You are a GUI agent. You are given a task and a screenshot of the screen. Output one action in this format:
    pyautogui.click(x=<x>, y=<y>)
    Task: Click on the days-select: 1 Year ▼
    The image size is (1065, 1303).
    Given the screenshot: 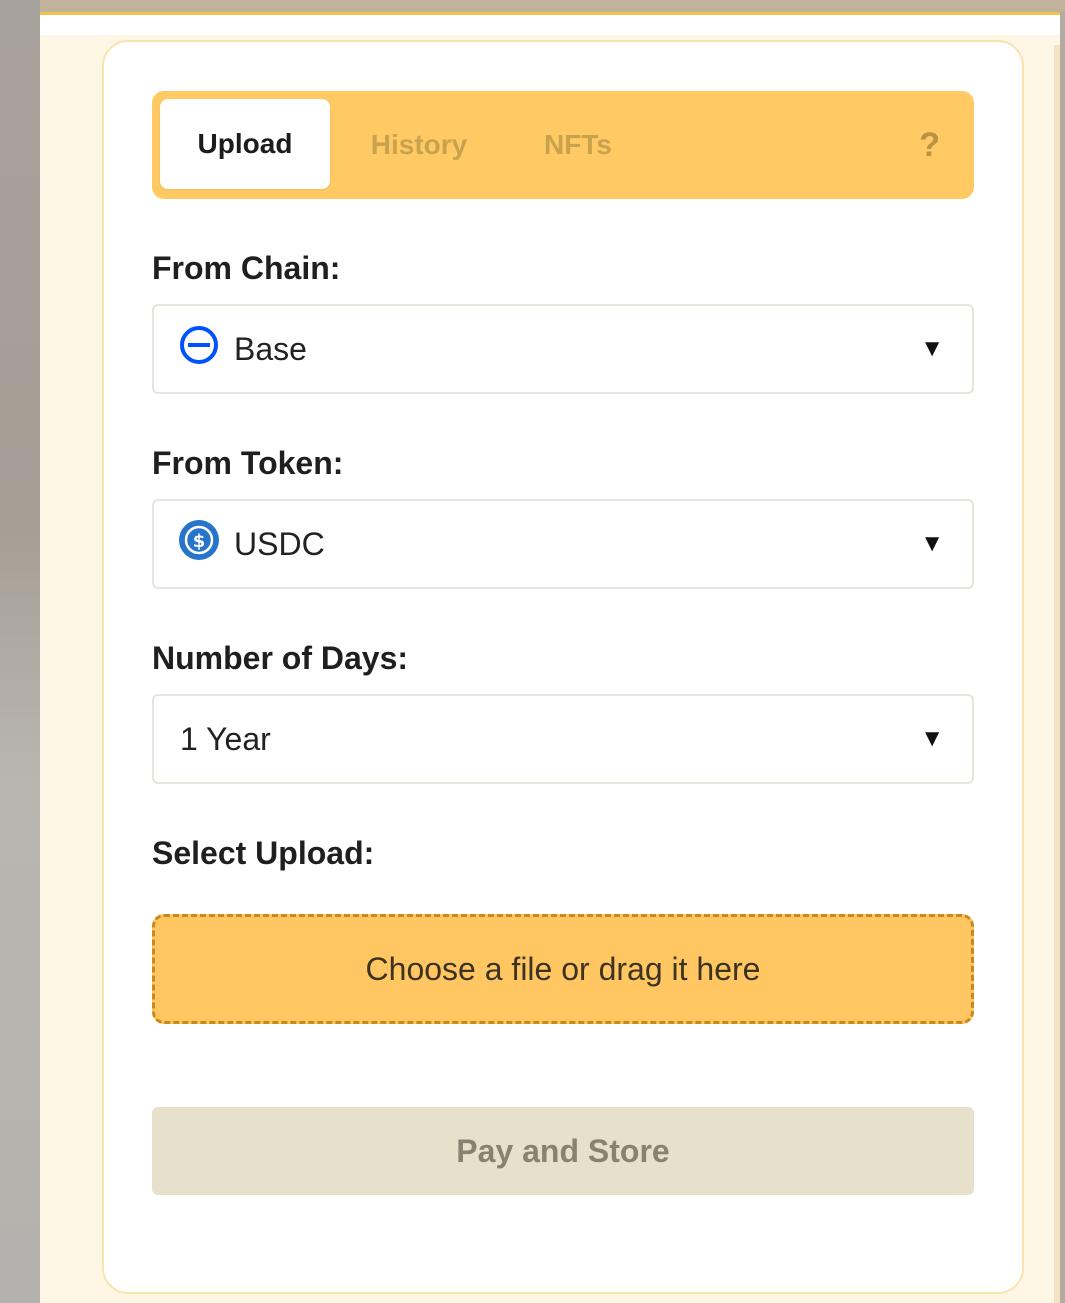 What is the action you would take?
    pyautogui.click(x=563, y=739)
    